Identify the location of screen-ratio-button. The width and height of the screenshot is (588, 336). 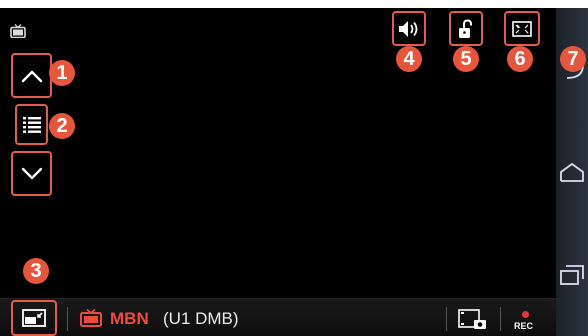
(522, 28).